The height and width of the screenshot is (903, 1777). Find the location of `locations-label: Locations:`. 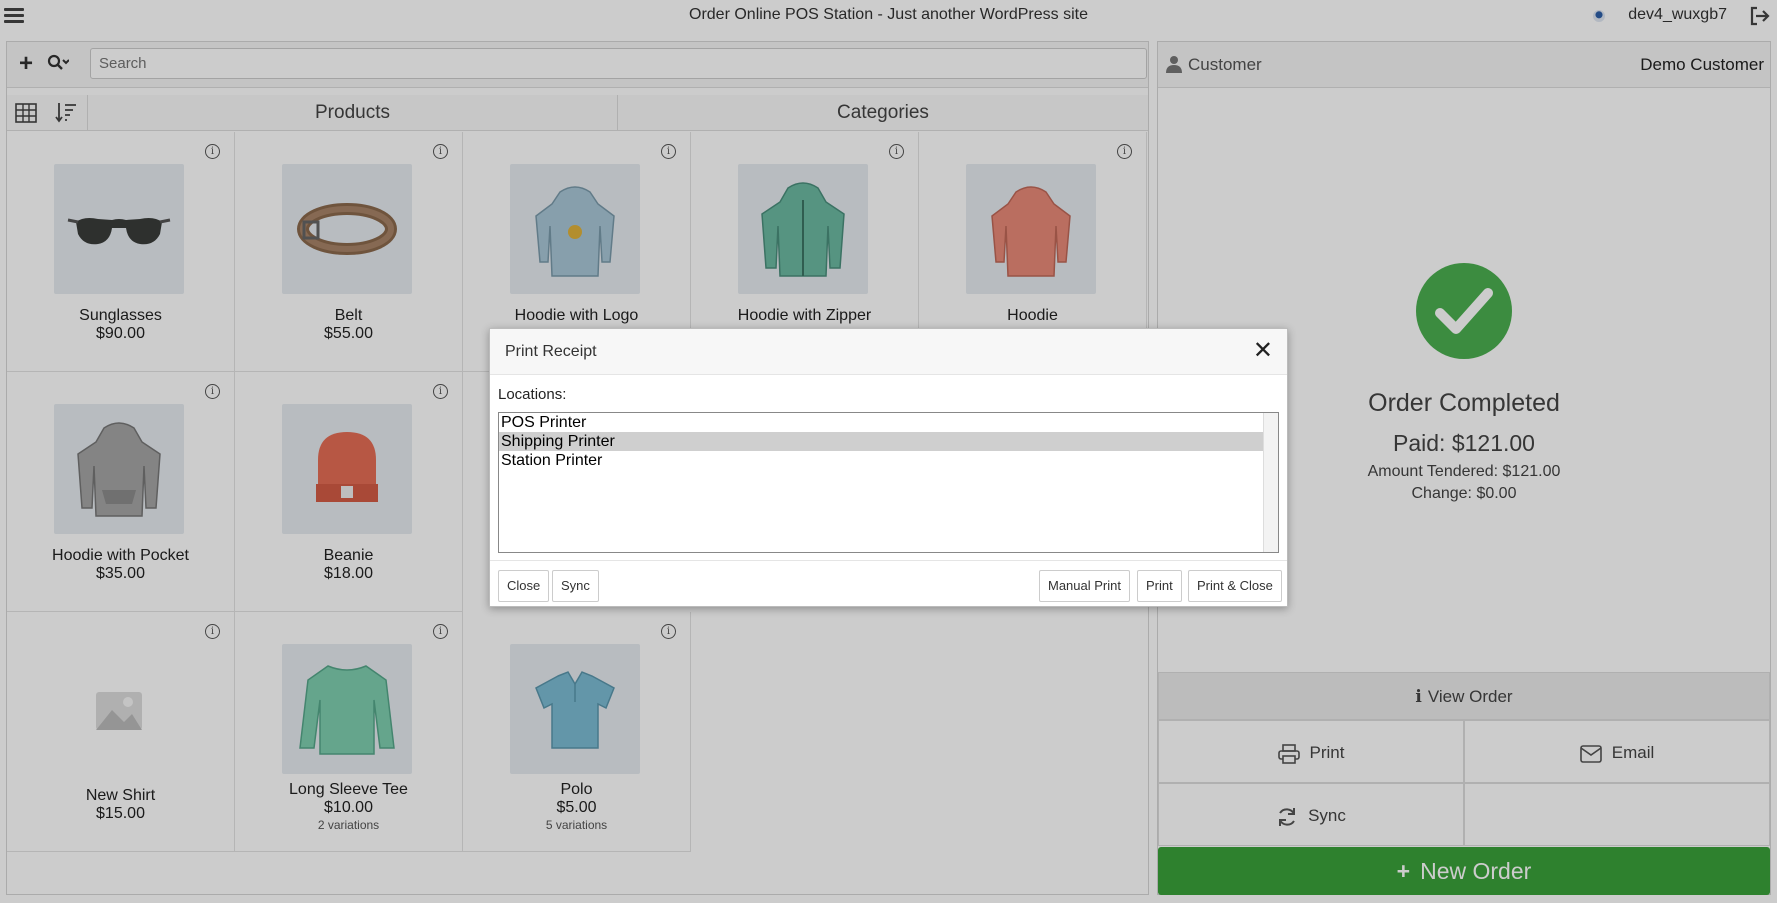

locations-label: Locations: is located at coordinates (532, 394).